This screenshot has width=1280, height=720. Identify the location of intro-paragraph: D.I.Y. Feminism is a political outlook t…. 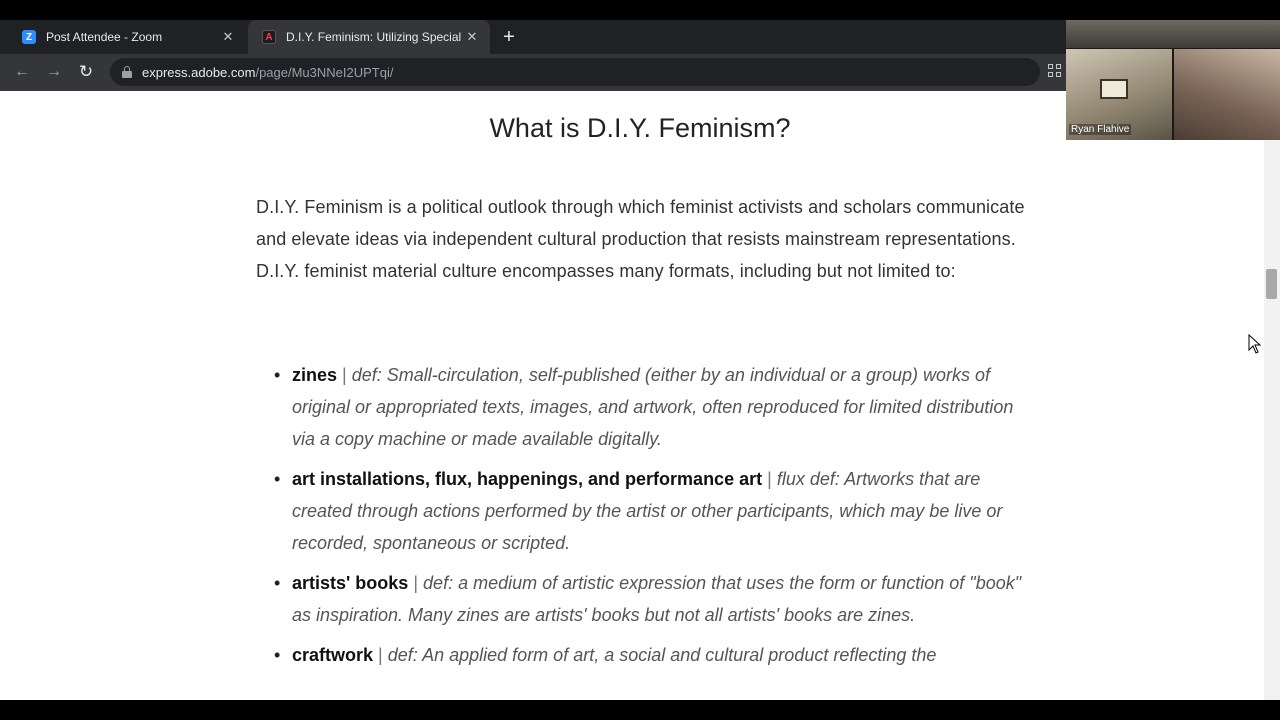
(640, 239).